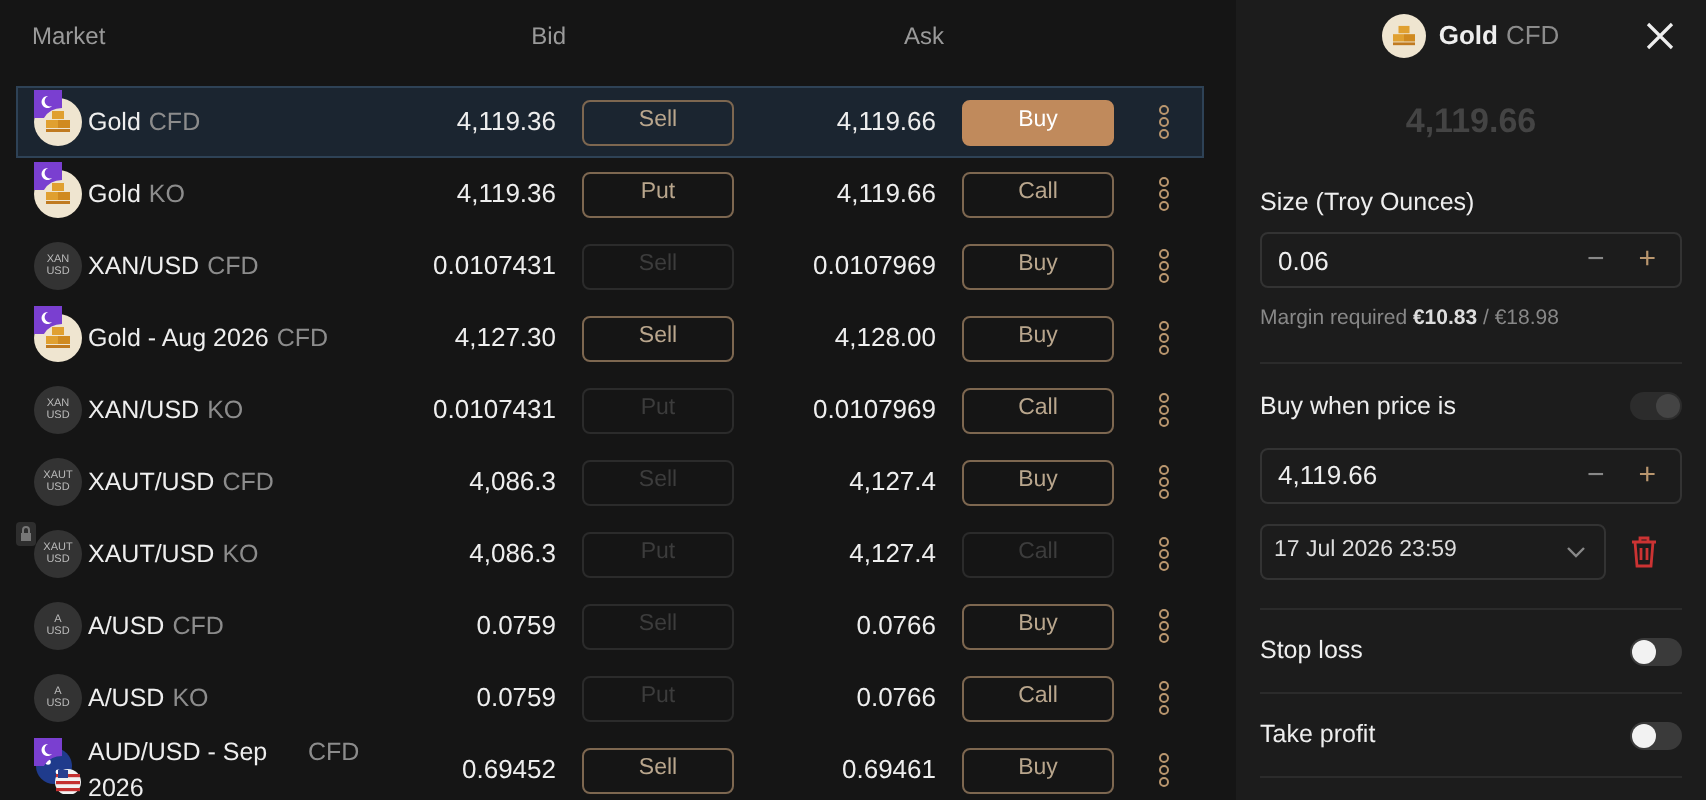  What do you see at coordinates (1471, 260) in the screenshot?
I see `size-input: 0.06 − +` at bounding box center [1471, 260].